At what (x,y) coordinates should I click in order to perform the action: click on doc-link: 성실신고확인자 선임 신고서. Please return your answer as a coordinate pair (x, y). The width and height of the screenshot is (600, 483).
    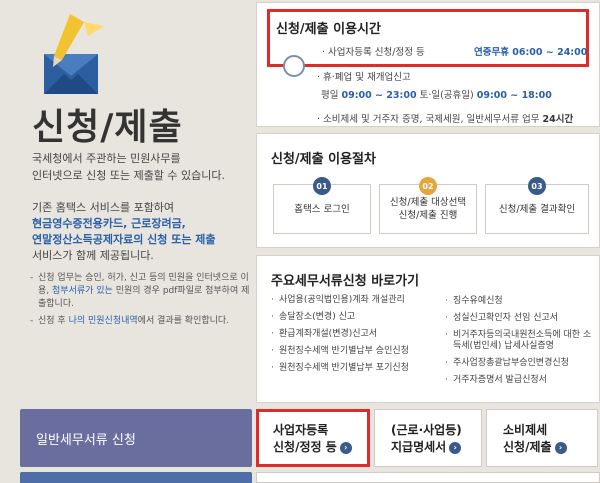
    Looking at the image, I should click on (520, 318).